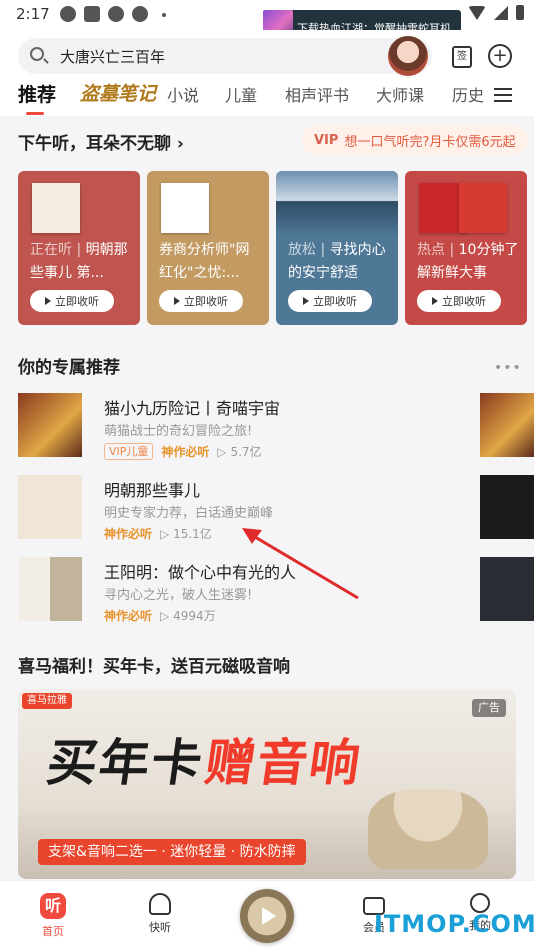  What do you see at coordinates (112, 56) in the screenshot?
I see `search-query: 大唐兴亡三百年` at bounding box center [112, 56].